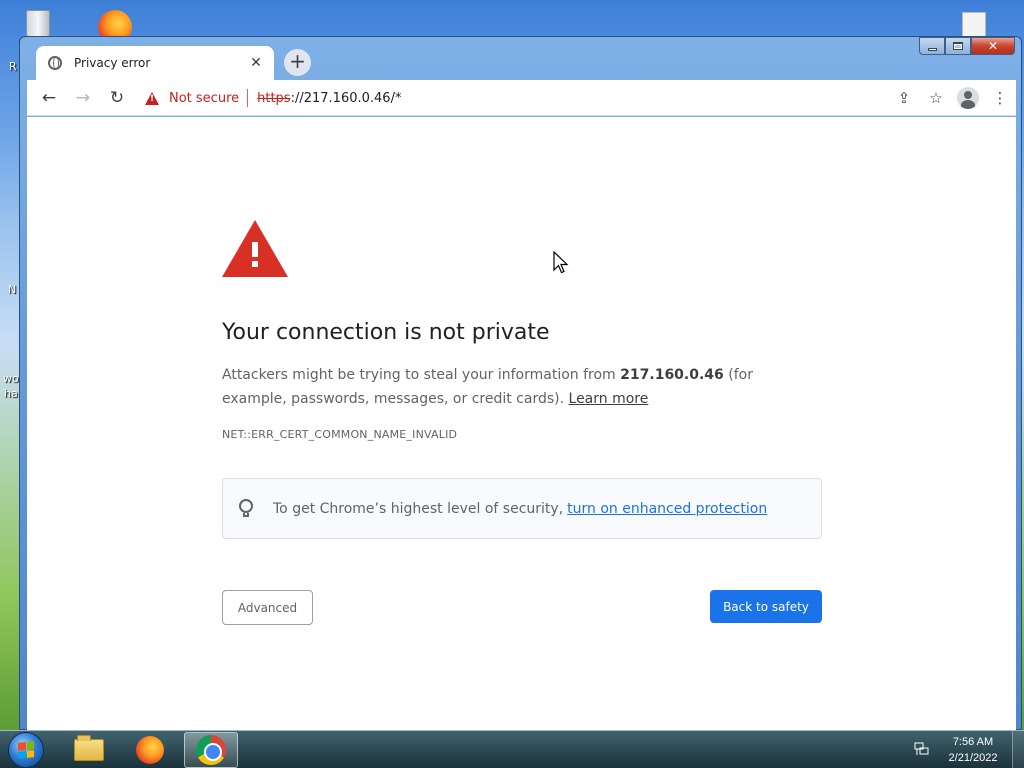  Describe the element at coordinates (12, 289) in the screenshot. I see `desktop-label-fragment: N` at that location.